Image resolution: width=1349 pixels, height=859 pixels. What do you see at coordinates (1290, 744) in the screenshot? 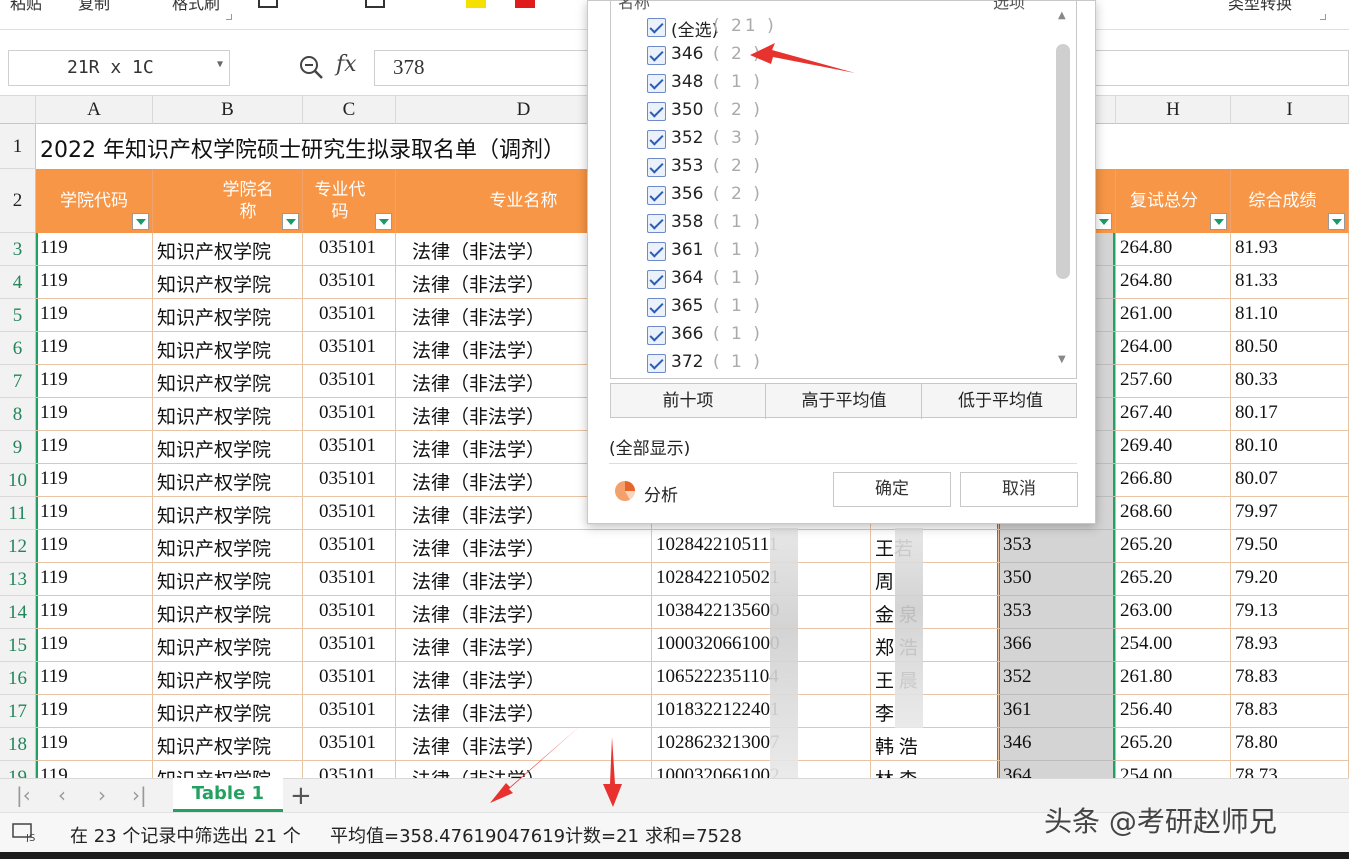
I see `table-cell-i: 78.80` at bounding box center [1290, 744].